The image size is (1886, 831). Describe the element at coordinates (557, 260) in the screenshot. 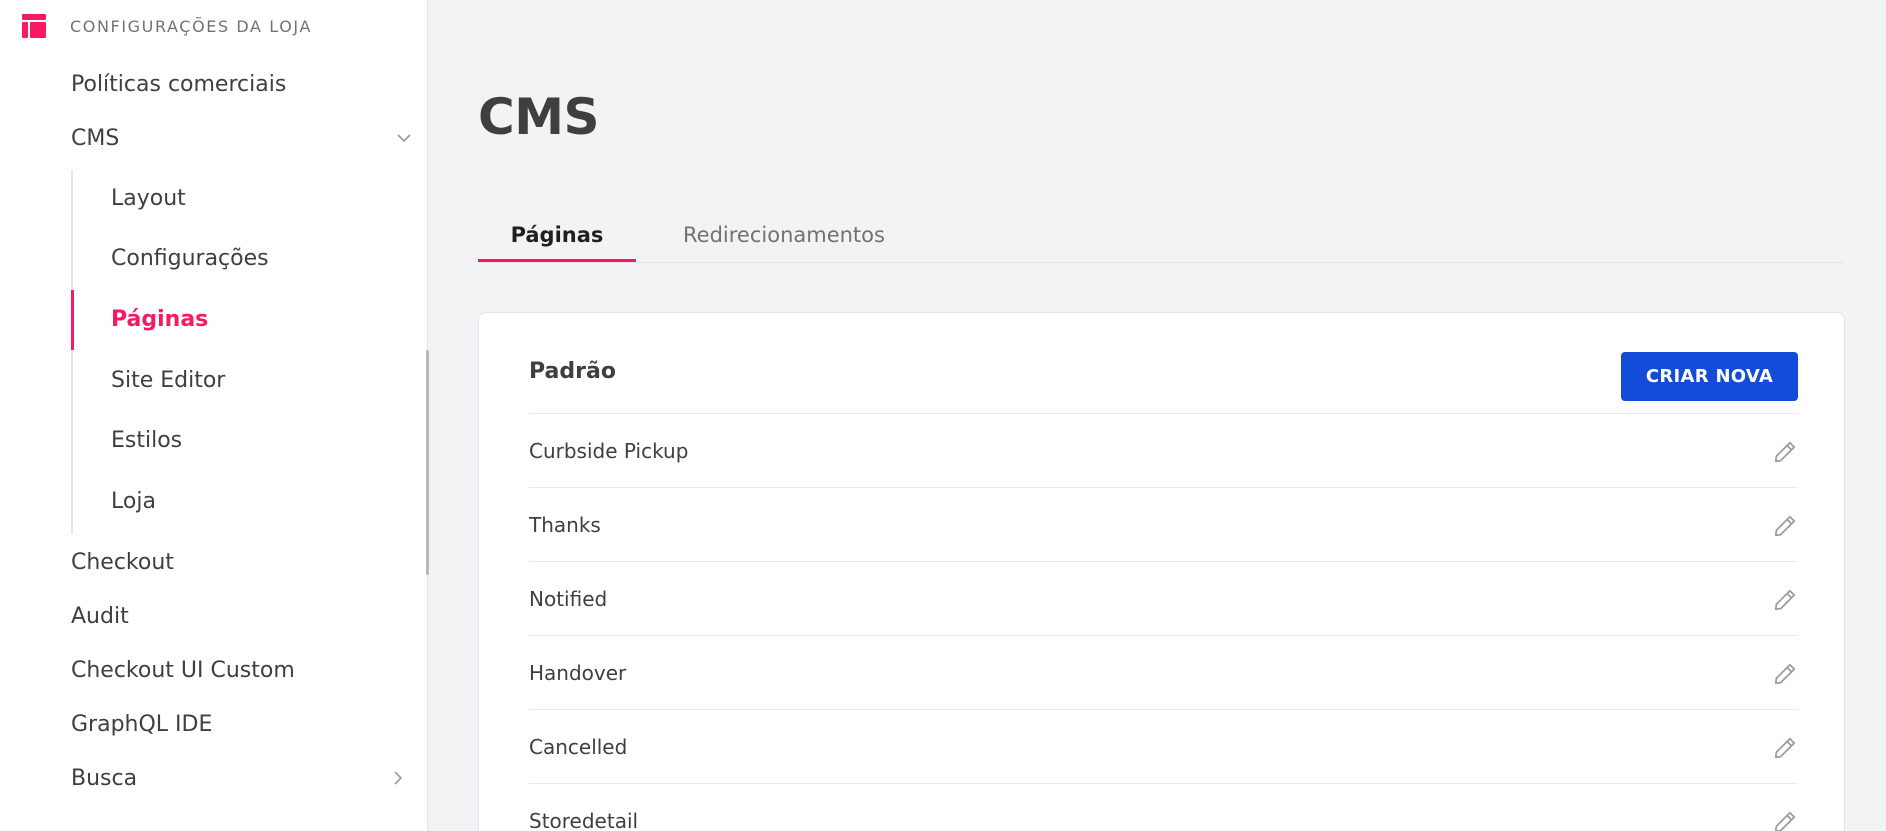

I see `tab-active-underline` at that location.